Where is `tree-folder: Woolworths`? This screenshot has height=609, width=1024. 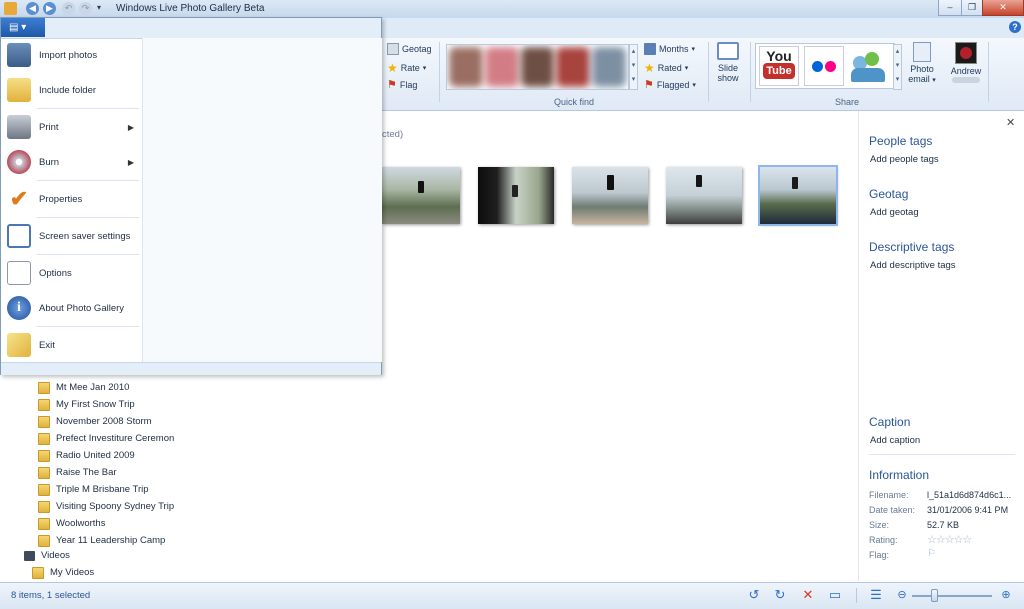 tree-folder: Woolworths is located at coordinates (208, 523).